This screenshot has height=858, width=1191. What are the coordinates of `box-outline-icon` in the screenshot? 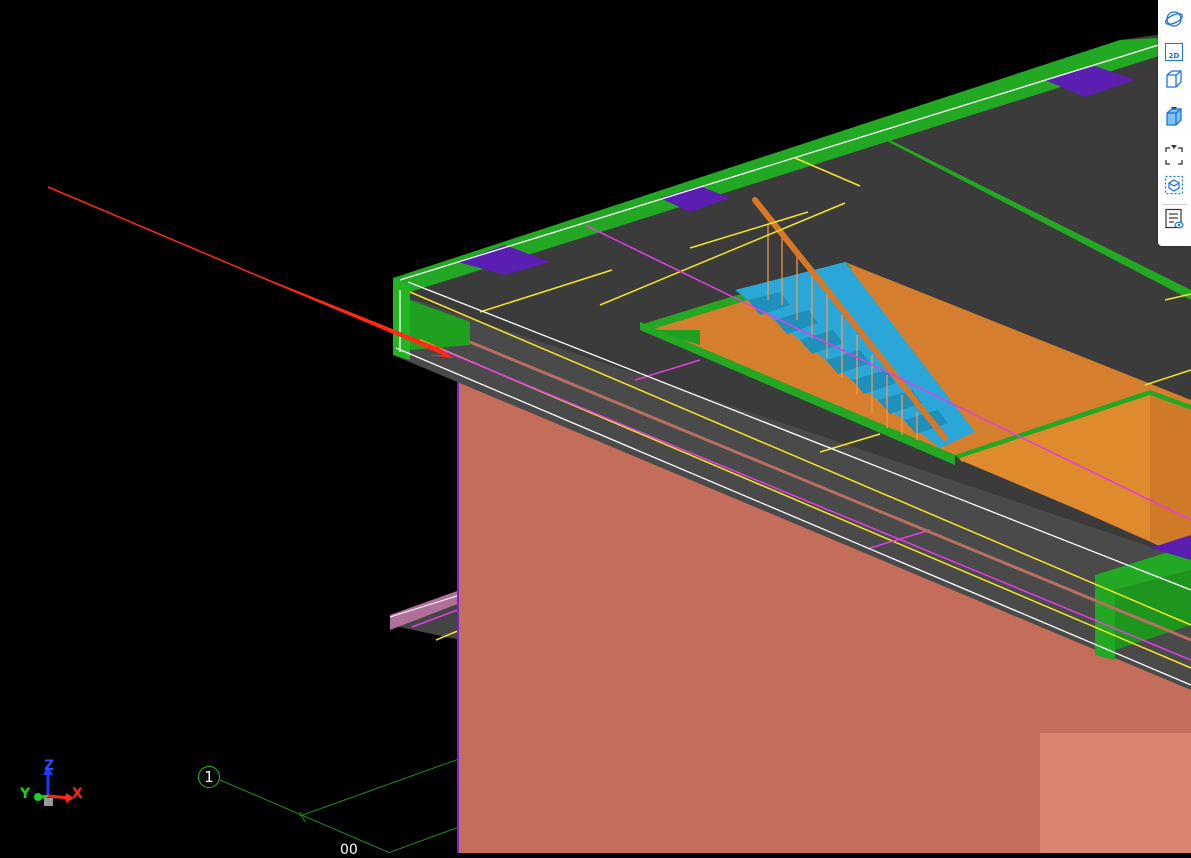 It's located at (1174, 81).